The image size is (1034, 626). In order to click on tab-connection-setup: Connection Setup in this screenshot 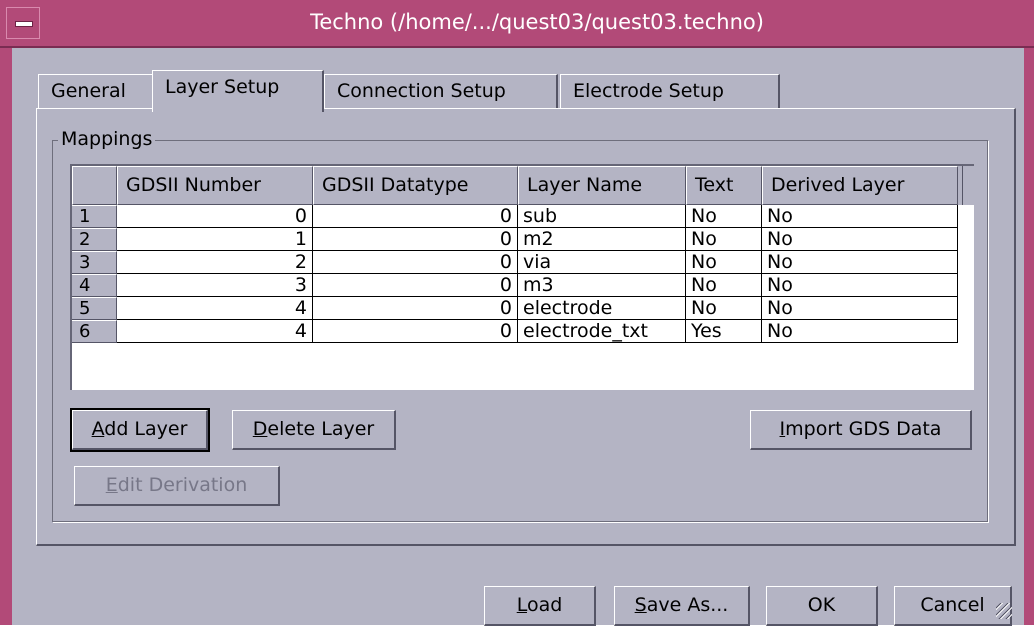, I will do `click(441, 91)`.